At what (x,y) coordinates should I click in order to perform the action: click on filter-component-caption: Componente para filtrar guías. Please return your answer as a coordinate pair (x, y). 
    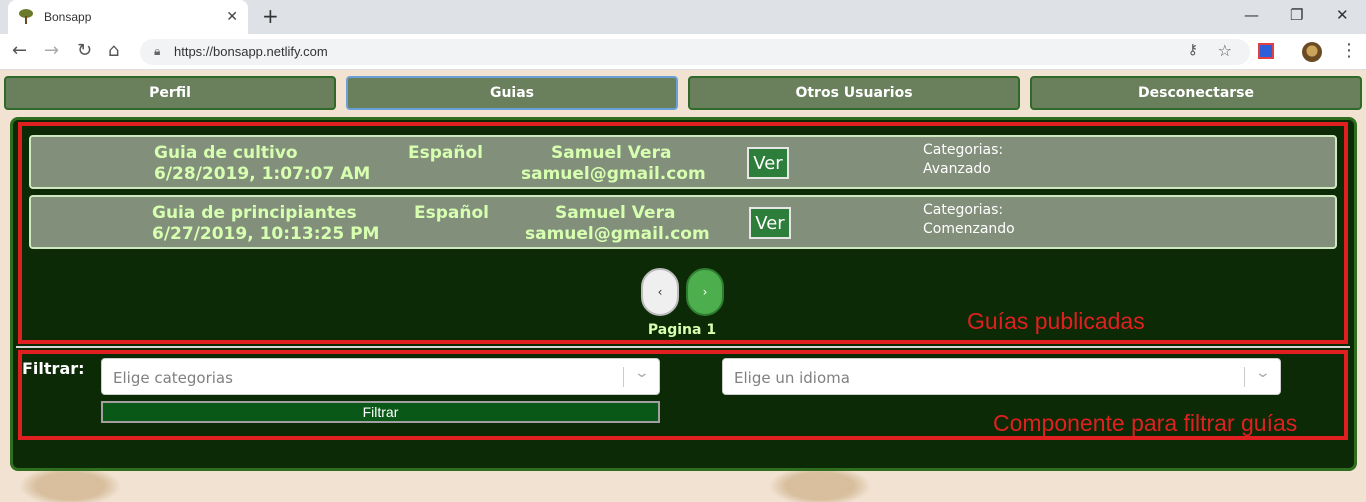
    Looking at the image, I should click on (1145, 423).